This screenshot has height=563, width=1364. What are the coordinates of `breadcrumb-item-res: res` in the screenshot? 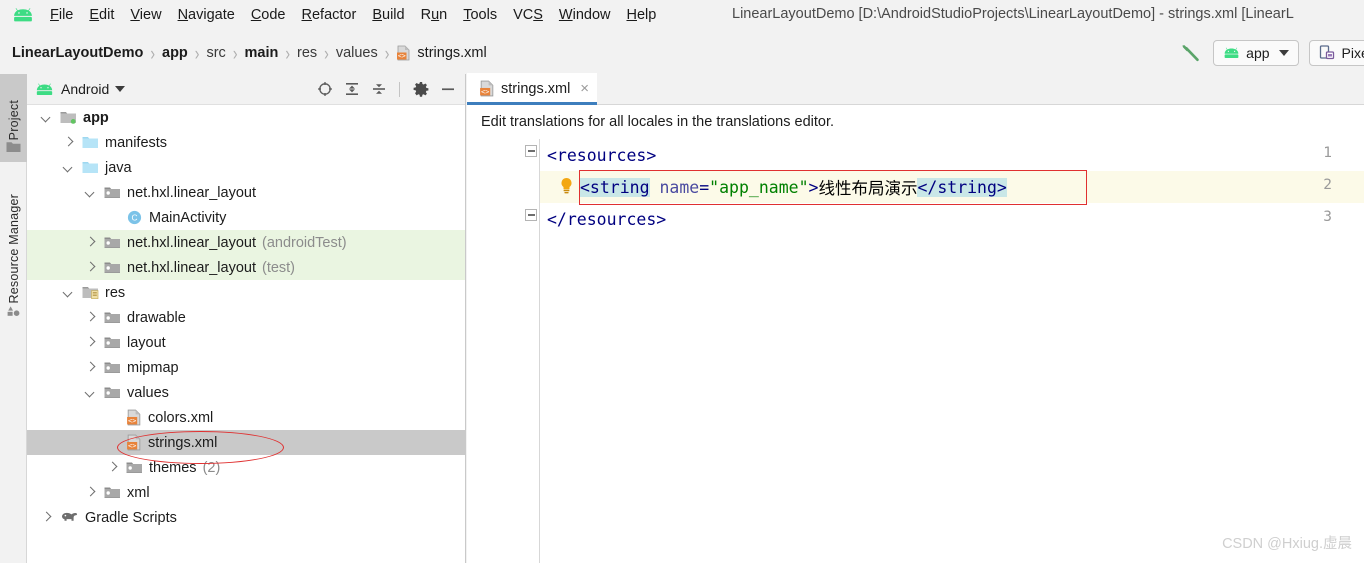 It's located at (307, 53).